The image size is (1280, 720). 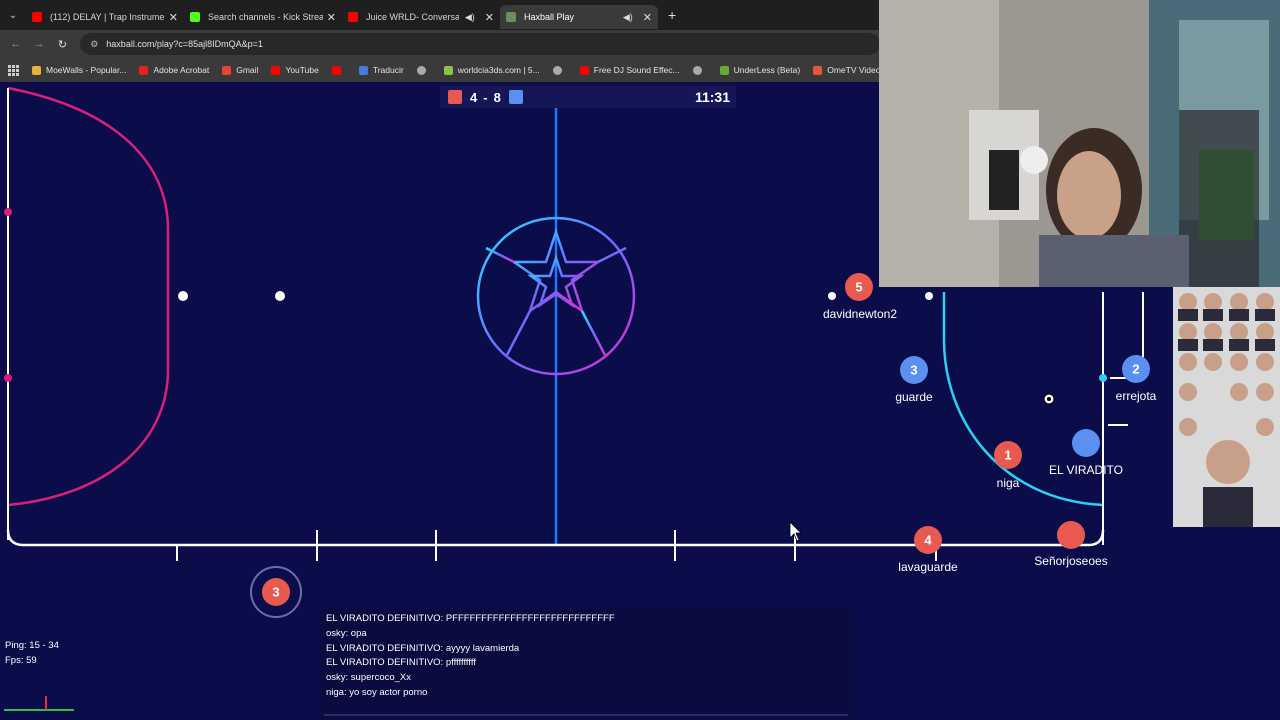 What do you see at coordinates (38, 44) in the screenshot?
I see `forward-icon: →` at bounding box center [38, 44].